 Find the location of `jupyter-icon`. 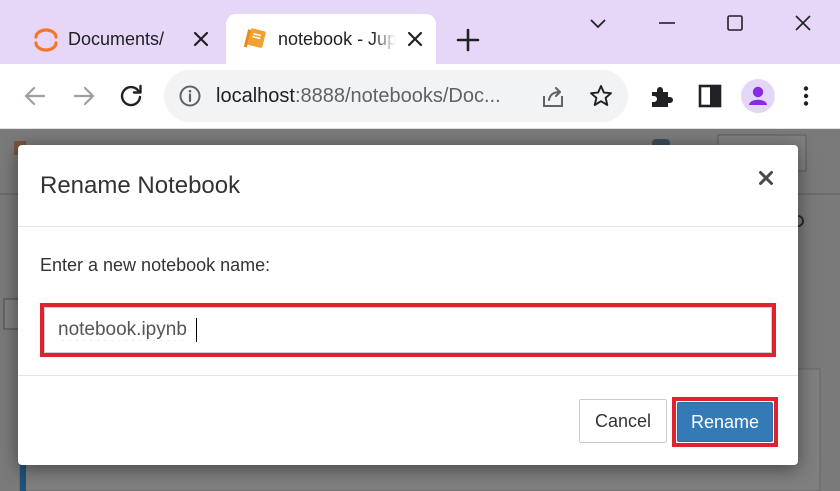

jupyter-icon is located at coordinates (46, 40).